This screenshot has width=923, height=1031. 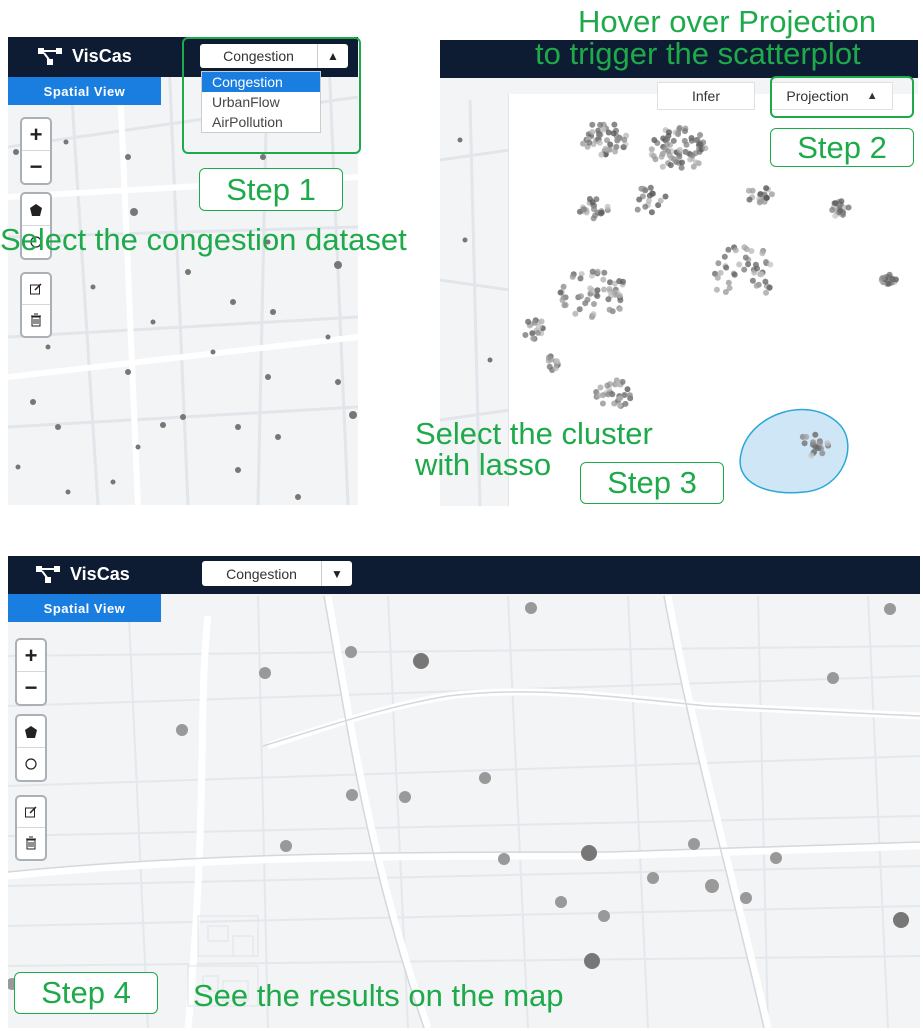 What do you see at coordinates (86, 993) in the screenshot?
I see `step4-badge: Step 4` at bounding box center [86, 993].